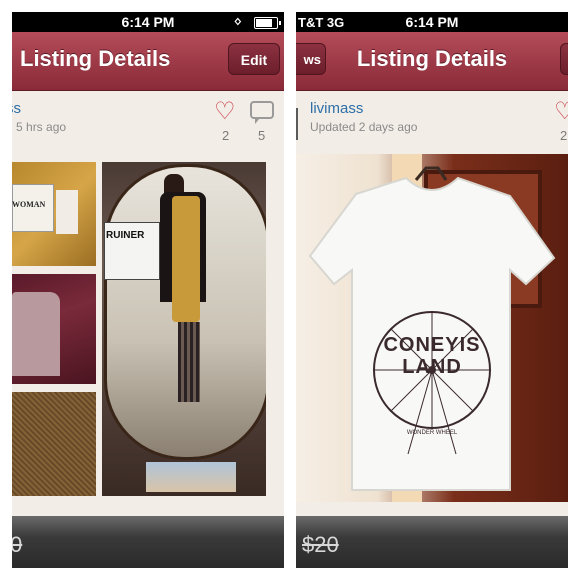 Image resolution: width=580 pixels, height=580 pixels. I want to click on comment-icon, so click(262, 112).